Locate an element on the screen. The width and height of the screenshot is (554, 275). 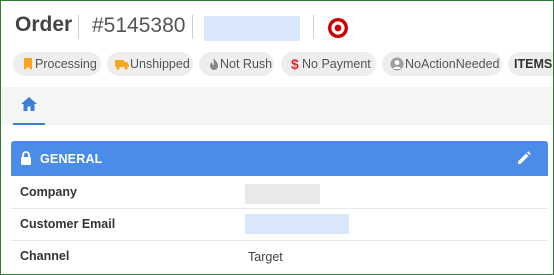
field-label: Customer Email is located at coordinates (68, 224).